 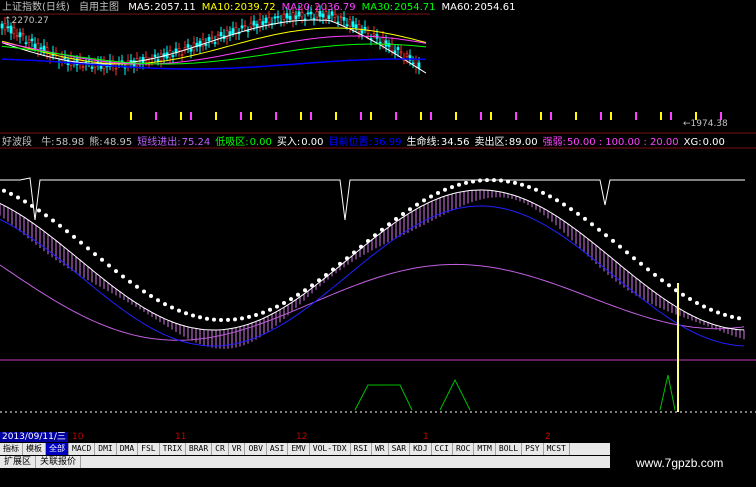 What do you see at coordinates (442, 449) in the screenshot?
I see `tab-cci: CCI` at bounding box center [442, 449].